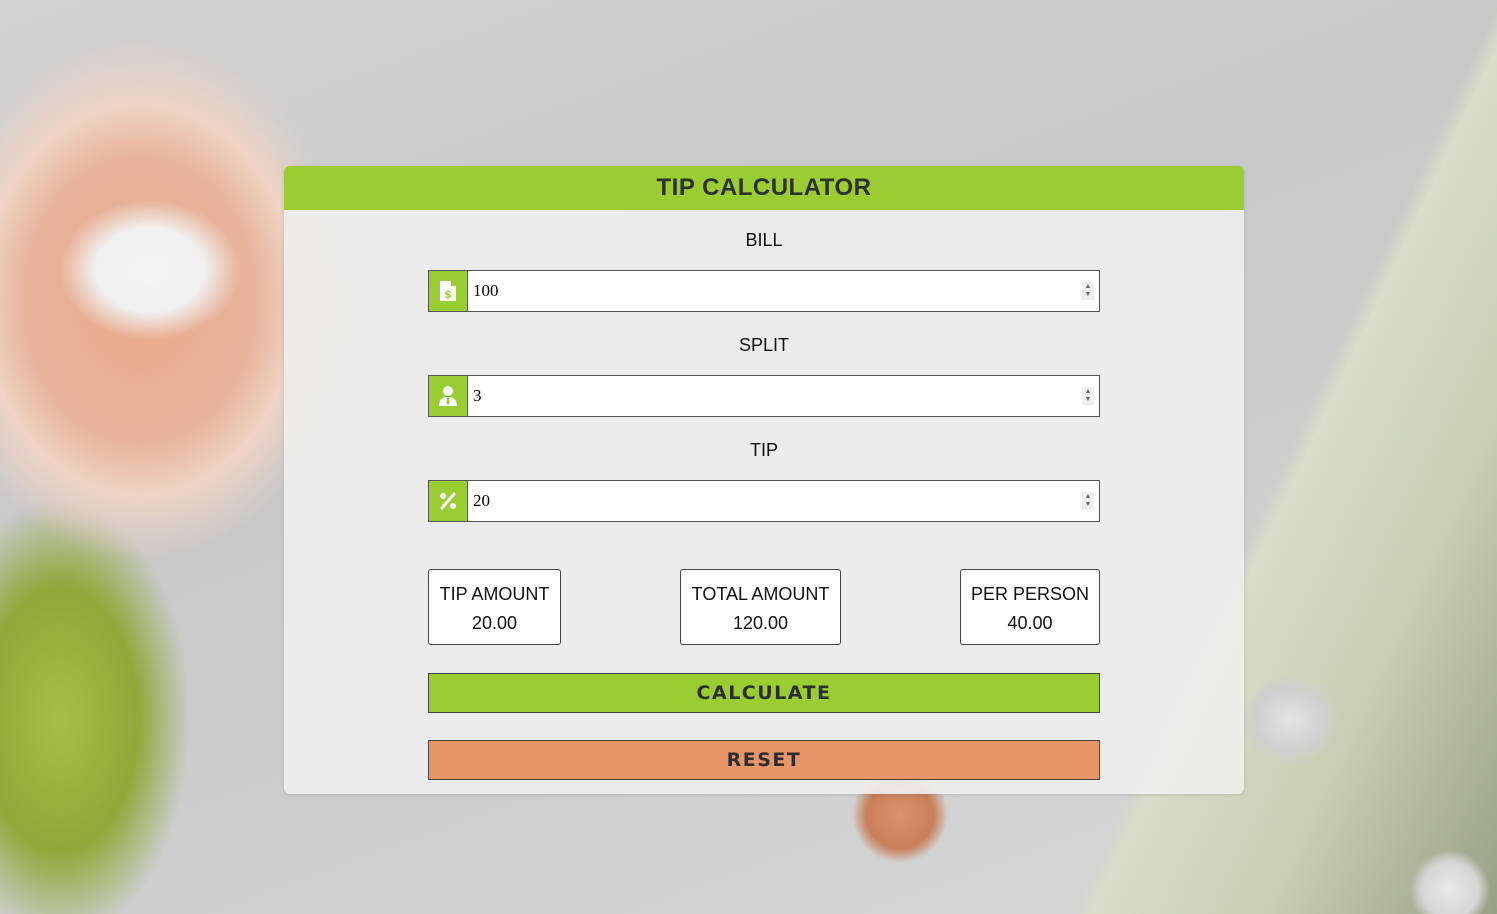  Describe the element at coordinates (760, 607) in the screenshot. I see `total-amount-box: TOTAL AMOUNT 120.00` at that location.